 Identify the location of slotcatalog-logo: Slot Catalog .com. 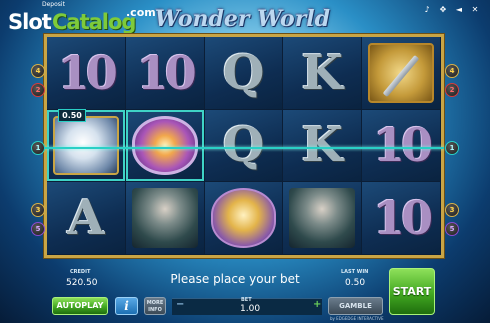
(80, 19).